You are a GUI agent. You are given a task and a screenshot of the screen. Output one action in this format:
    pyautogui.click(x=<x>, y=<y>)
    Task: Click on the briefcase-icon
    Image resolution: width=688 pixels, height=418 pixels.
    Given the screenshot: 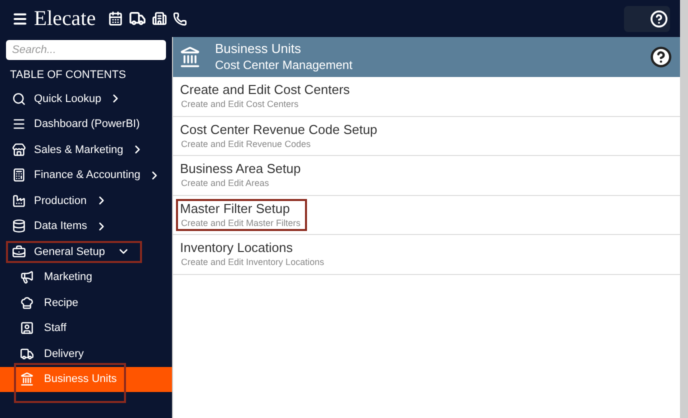 What is the action you would take?
    pyautogui.click(x=19, y=251)
    